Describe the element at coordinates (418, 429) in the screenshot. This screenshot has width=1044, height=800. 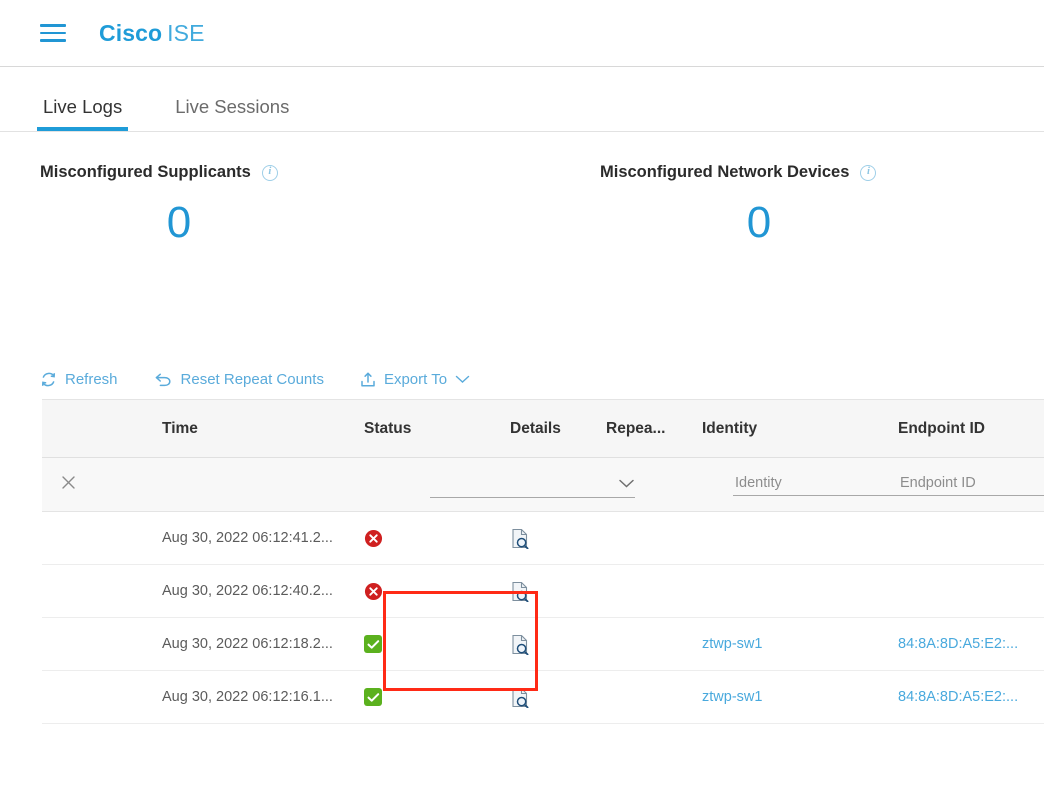
I see `column-header-status: Status` at that location.